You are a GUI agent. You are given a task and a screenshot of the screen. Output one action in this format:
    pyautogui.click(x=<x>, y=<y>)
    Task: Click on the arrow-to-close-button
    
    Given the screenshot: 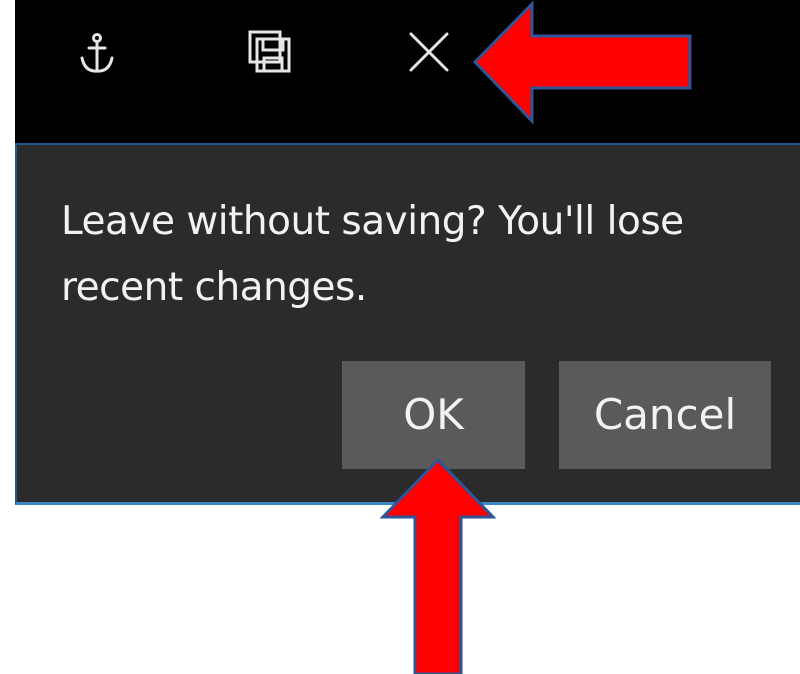 What is the action you would take?
    pyautogui.click(x=582, y=62)
    